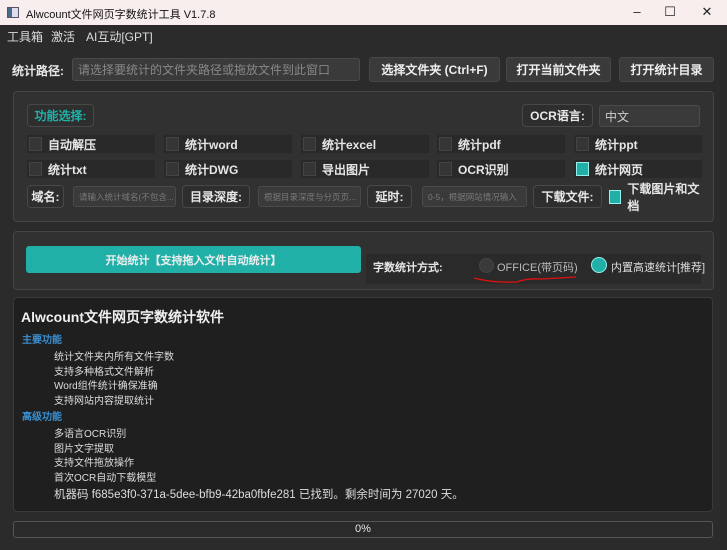 The image size is (727, 550). Describe the element at coordinates (707, 12) in the screenshot. I see `close-button: ✕` at that location.